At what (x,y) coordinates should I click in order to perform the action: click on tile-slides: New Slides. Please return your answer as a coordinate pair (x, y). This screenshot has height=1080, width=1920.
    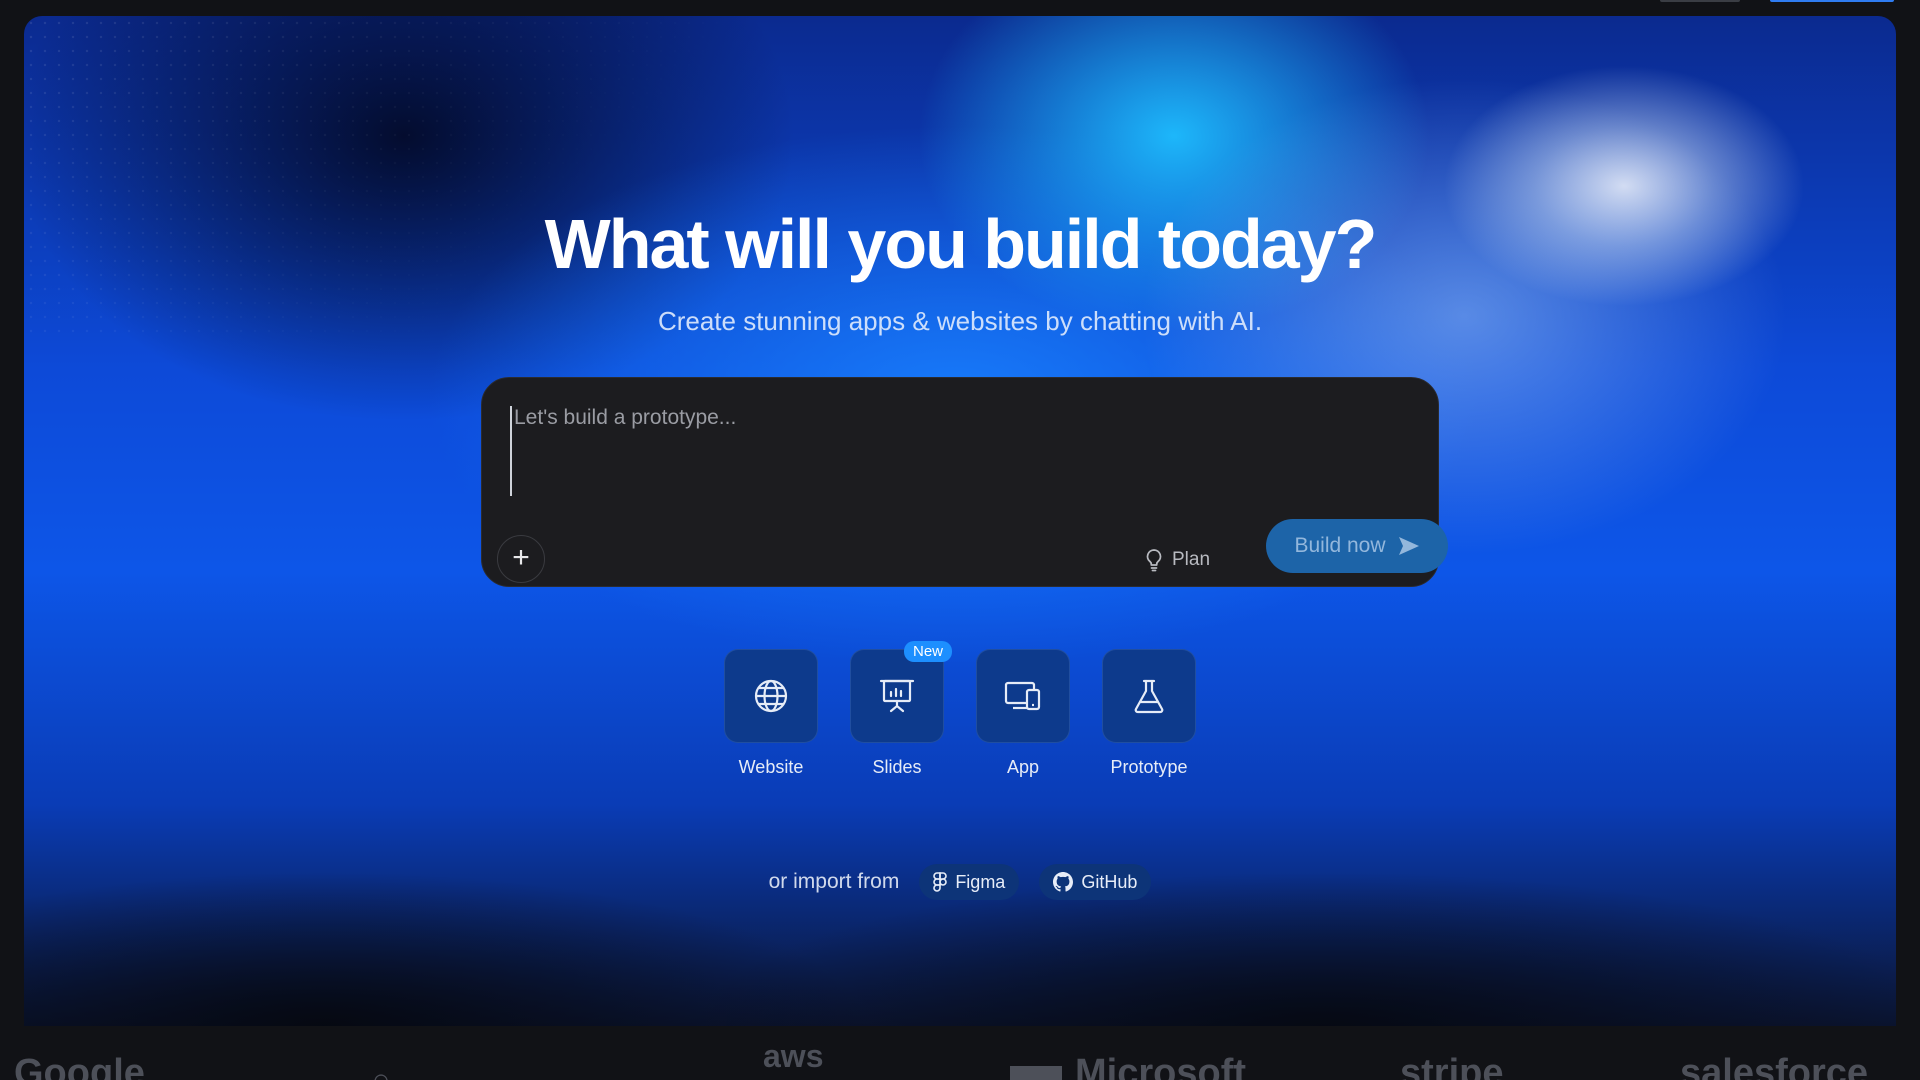
    Looking at the image, I should click on (901, 709).